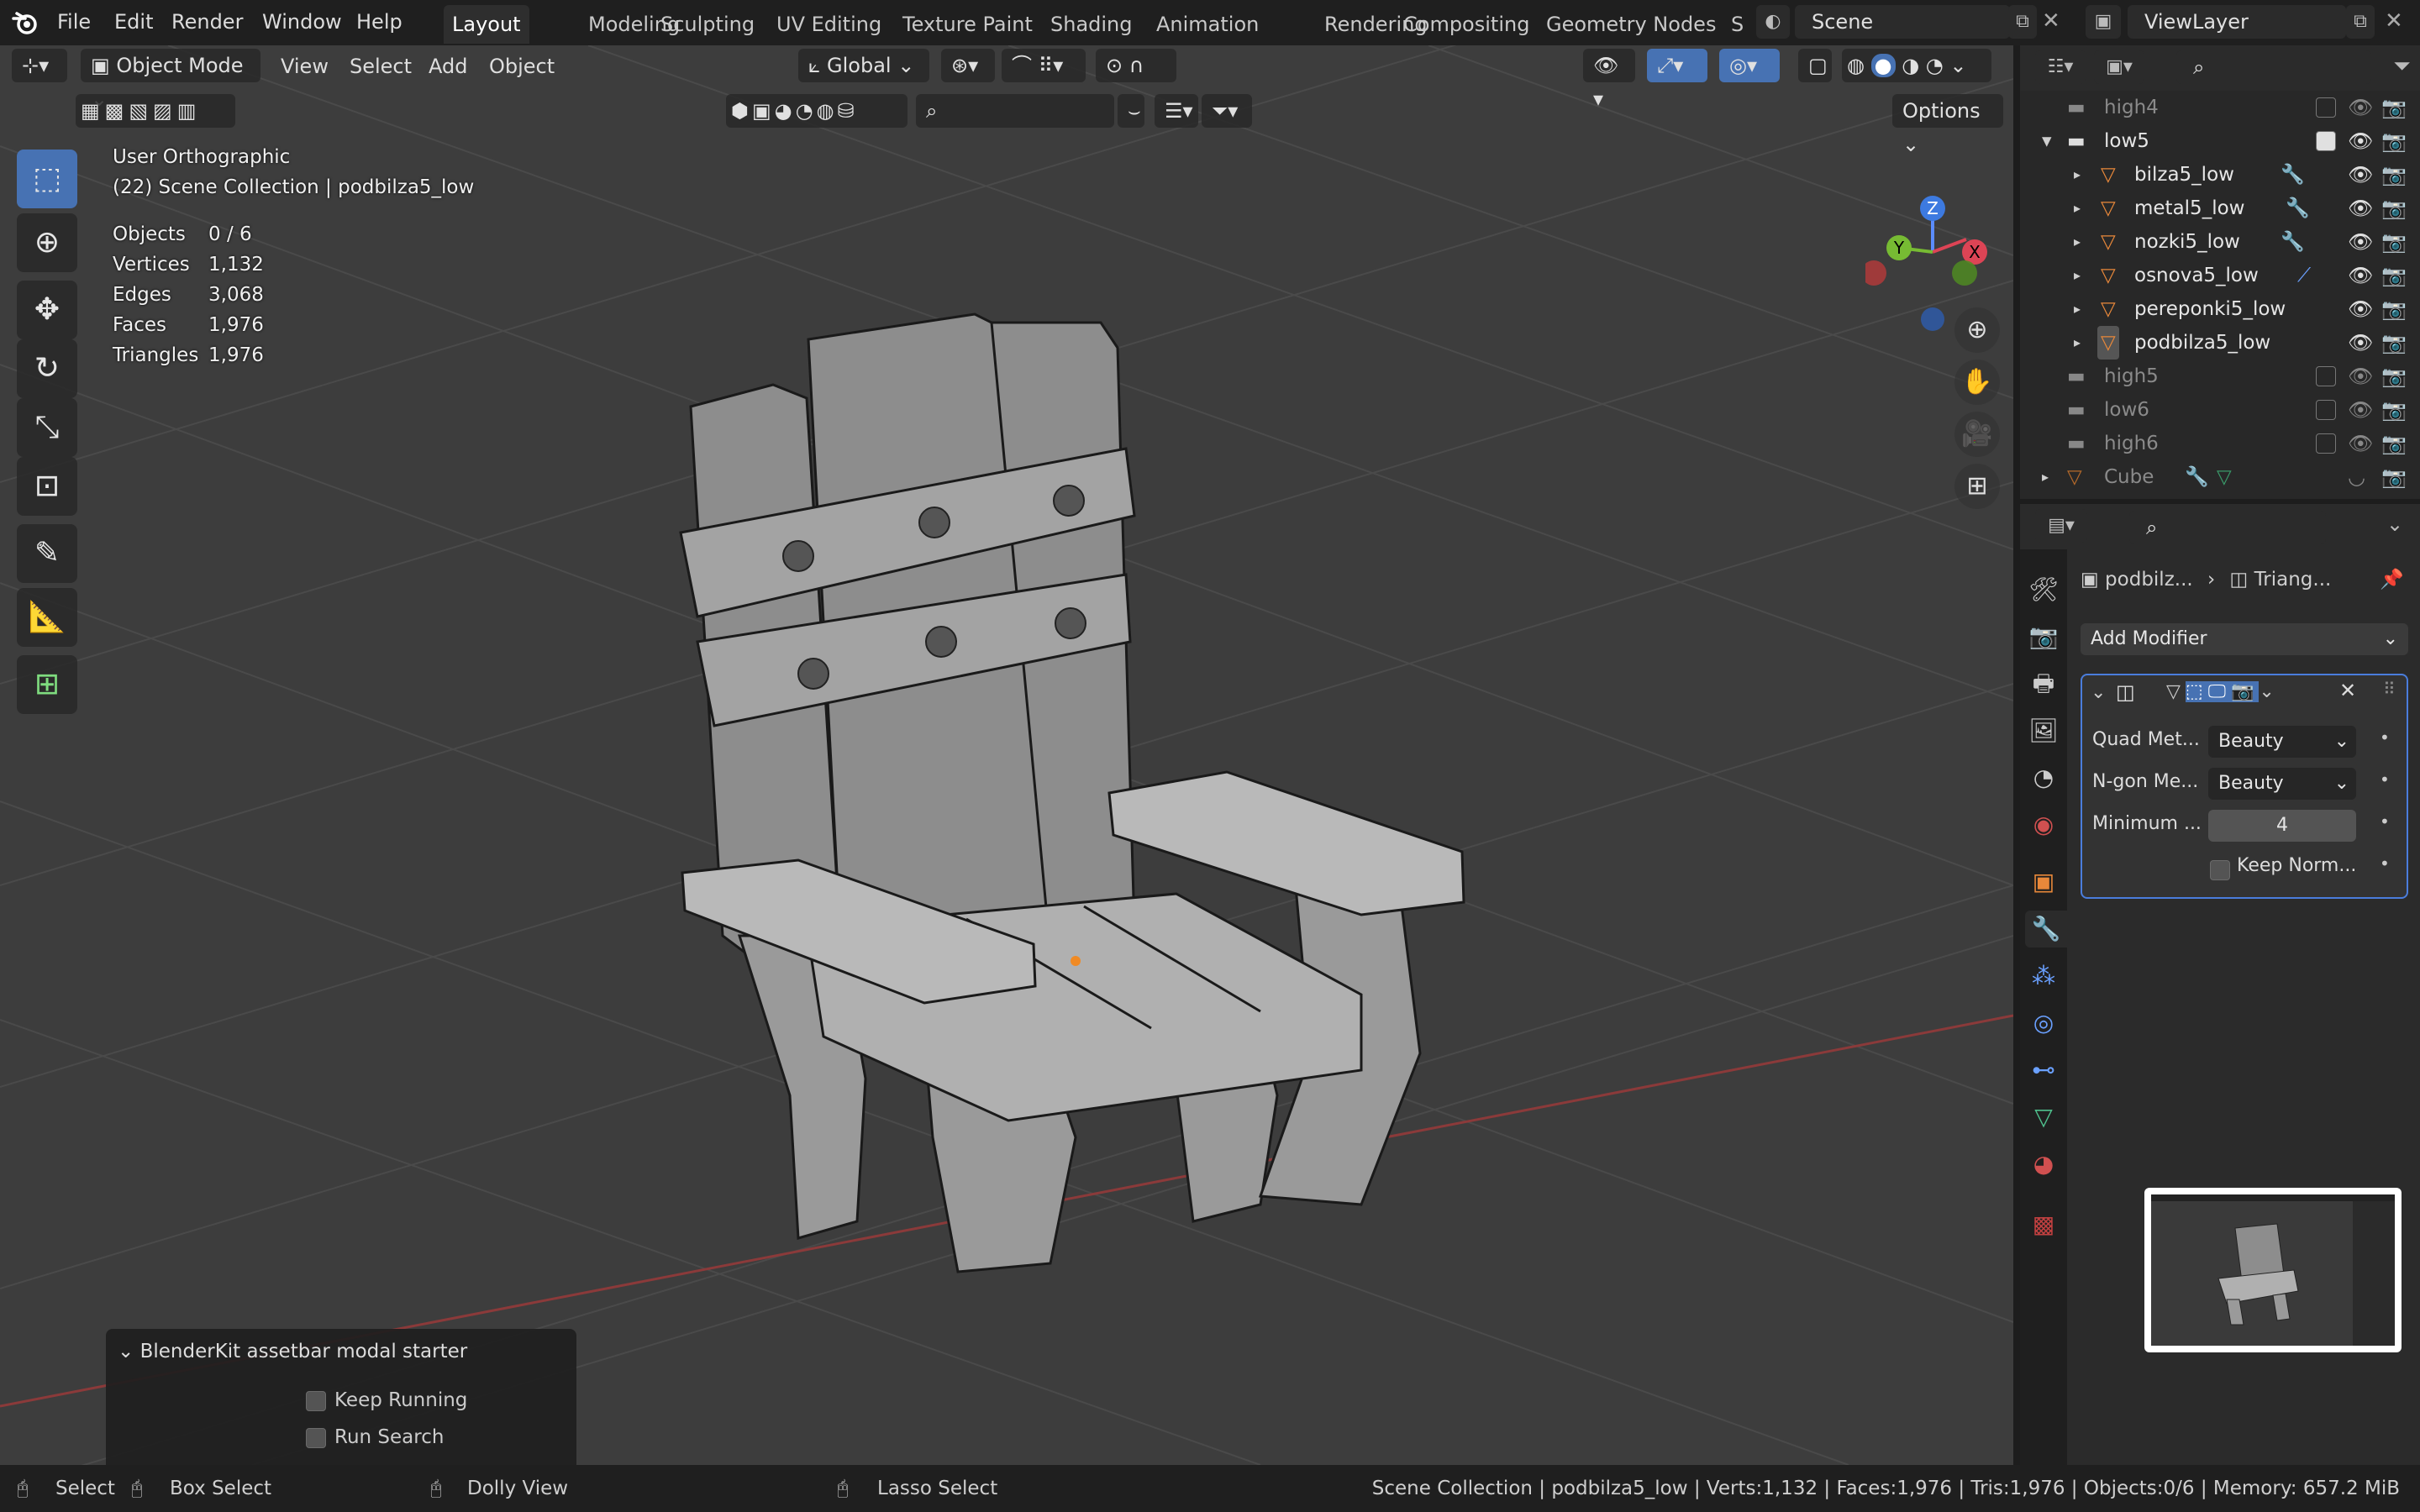  Describe the element at coordinates (1883, 65) in the screenshot. I see `solid-shading-icon: ●` at that location.